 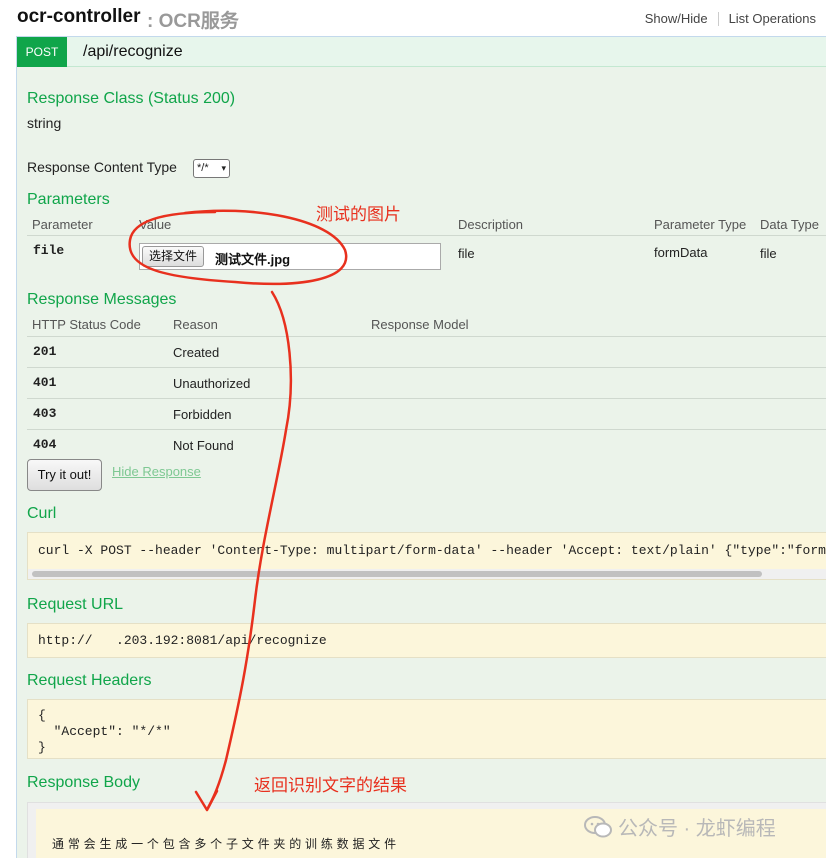 I want to click on param-type: formData, so click(x=681, y=252).